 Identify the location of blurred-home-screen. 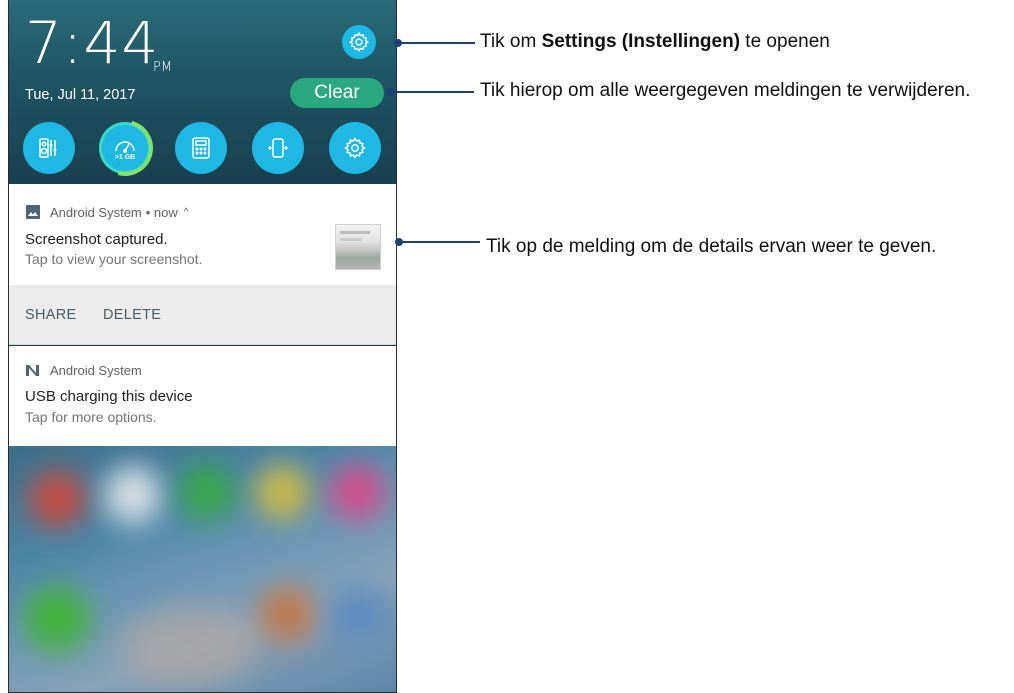
(202, 569).